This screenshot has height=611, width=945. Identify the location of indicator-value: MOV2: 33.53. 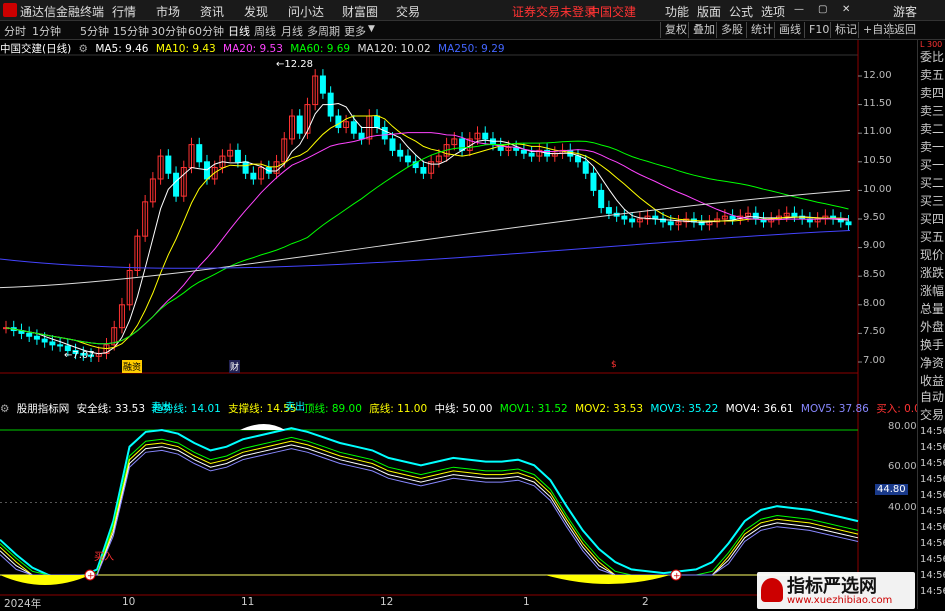
(609, 409).